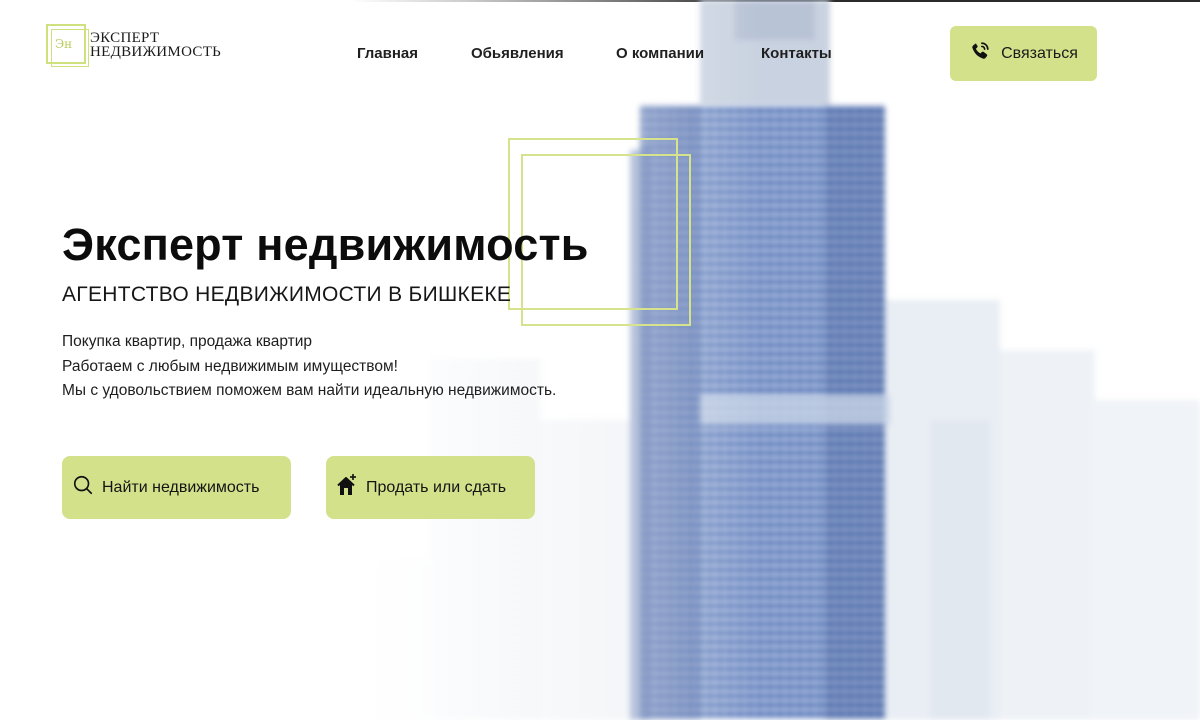 The height and width of the screenshot is (720, 1200). What do you see at coordinates (1039, 53) in the screenshot?
I see `contact-button-label: Связаться` at bounding box center [1039, 53].